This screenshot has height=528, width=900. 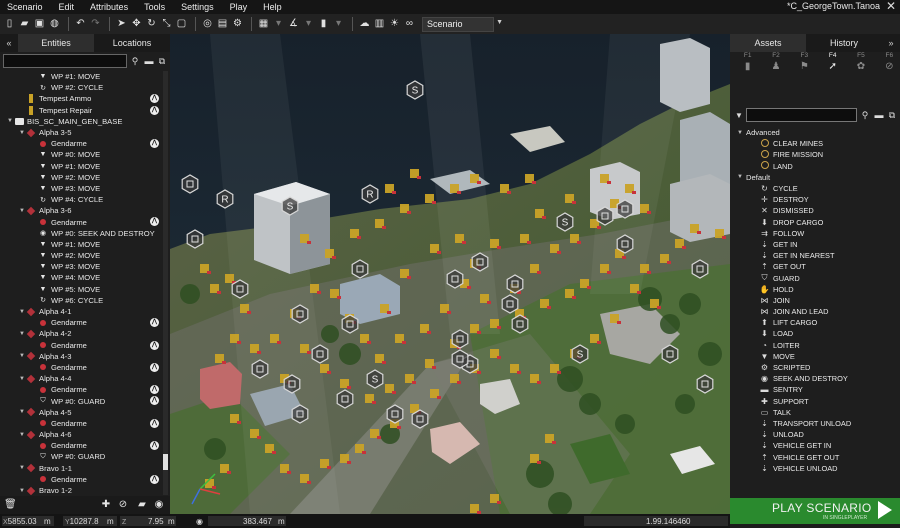 What do you see at coordinates (165, 283) in the screenshot?
I see `tree-scrollbar` at bounding box center [165, 283].